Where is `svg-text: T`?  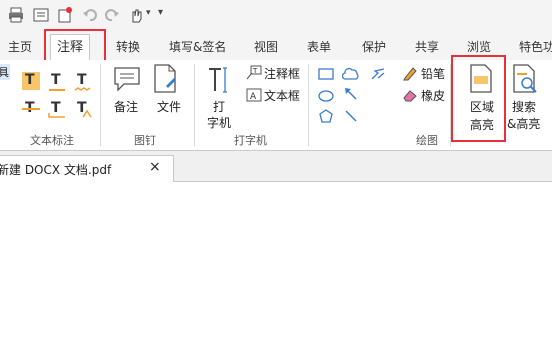
svg-text: T is located at coordinates (255, 71).